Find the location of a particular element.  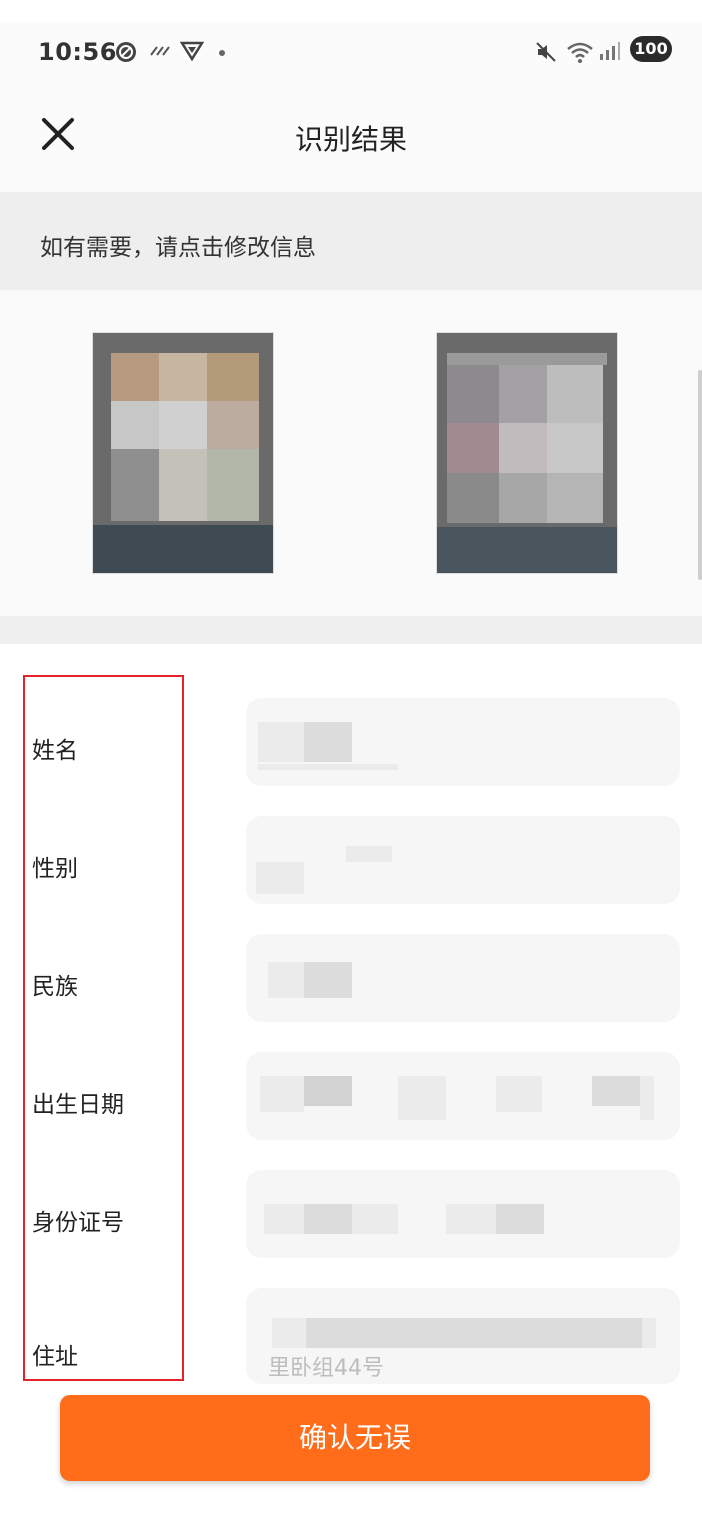

block-icon is located at coordinates (126, 54).